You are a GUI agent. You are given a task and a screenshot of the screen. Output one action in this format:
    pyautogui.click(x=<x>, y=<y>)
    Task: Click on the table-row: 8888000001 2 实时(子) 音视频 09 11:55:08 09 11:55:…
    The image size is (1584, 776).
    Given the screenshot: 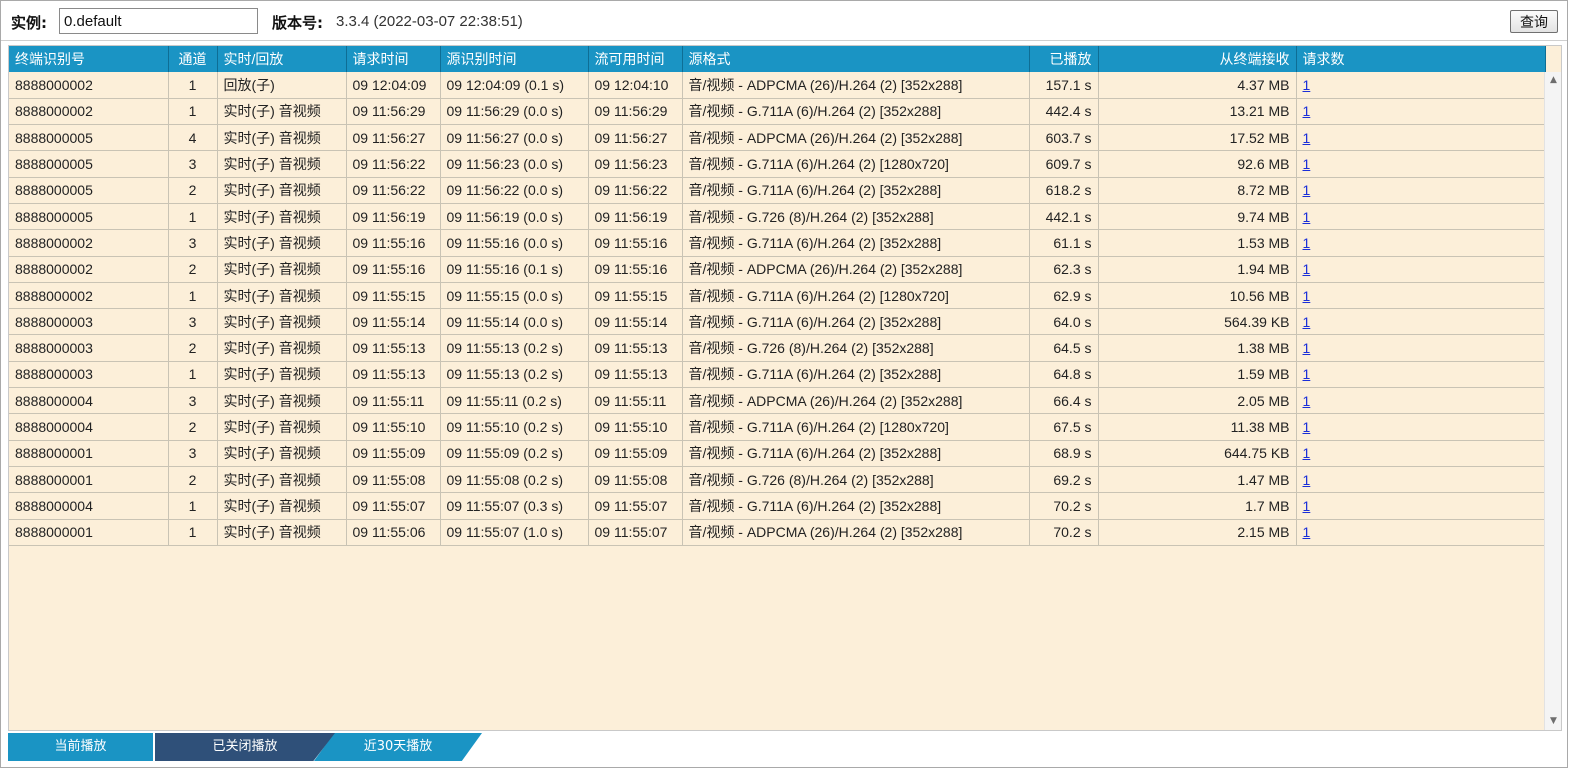 What is the action you would take?
    pyautogui.click(x=777, y=480)
    